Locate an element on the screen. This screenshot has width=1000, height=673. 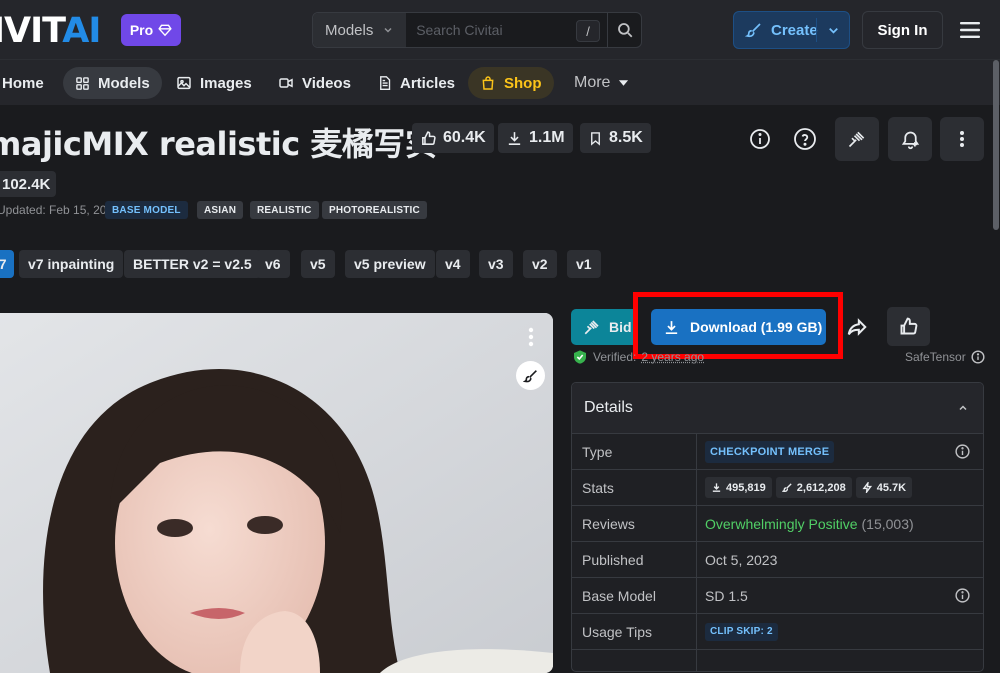
shield-check-icon is located at coordinates (580, 357).